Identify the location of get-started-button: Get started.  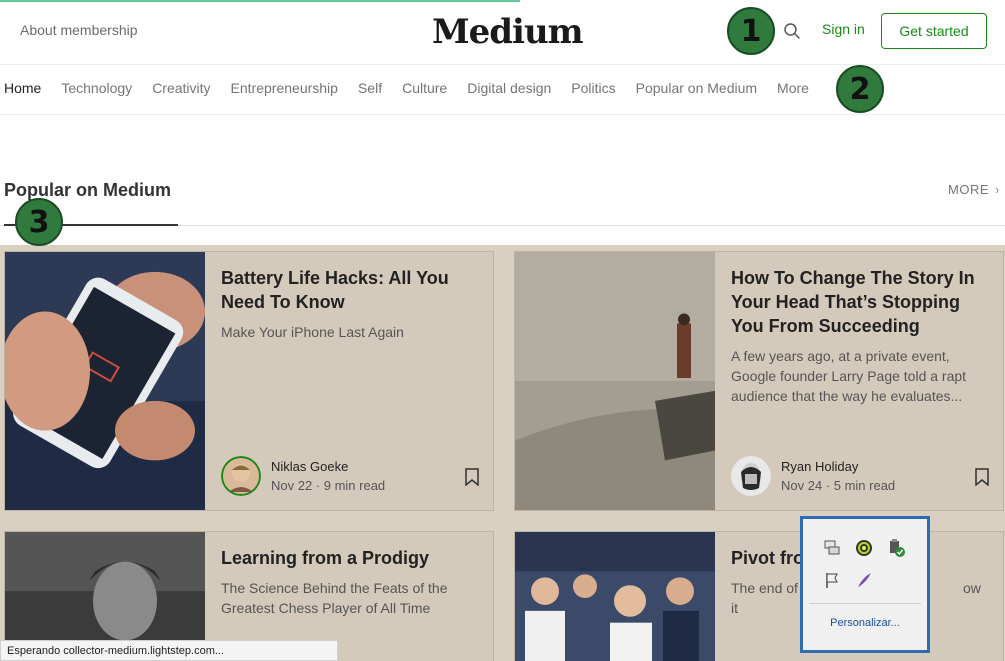
(934, 31).